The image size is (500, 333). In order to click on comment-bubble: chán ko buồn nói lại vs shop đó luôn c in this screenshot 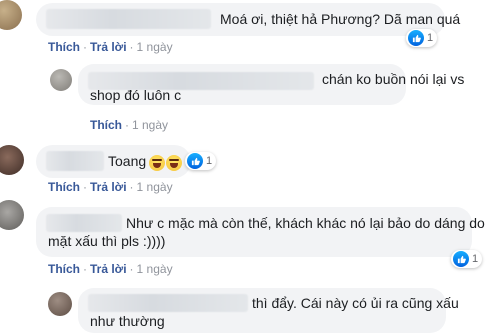, I will do `click(271, 84)`.